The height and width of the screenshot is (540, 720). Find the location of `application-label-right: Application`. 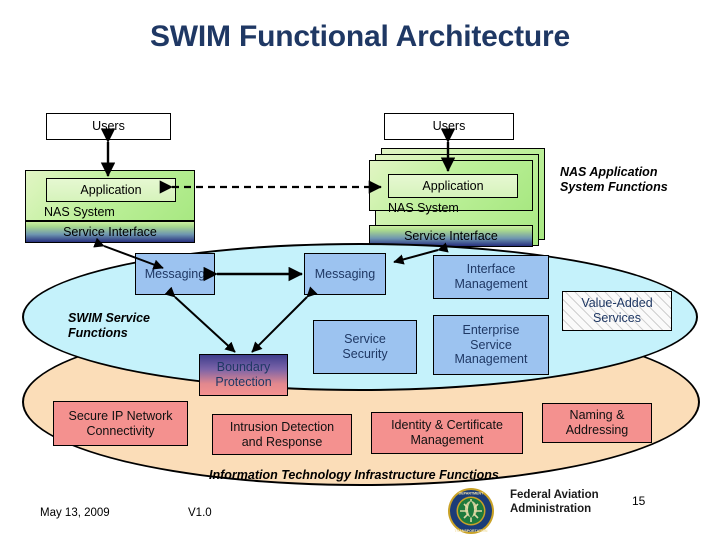

application-label-right: Application is located at coordinates (453, 185).